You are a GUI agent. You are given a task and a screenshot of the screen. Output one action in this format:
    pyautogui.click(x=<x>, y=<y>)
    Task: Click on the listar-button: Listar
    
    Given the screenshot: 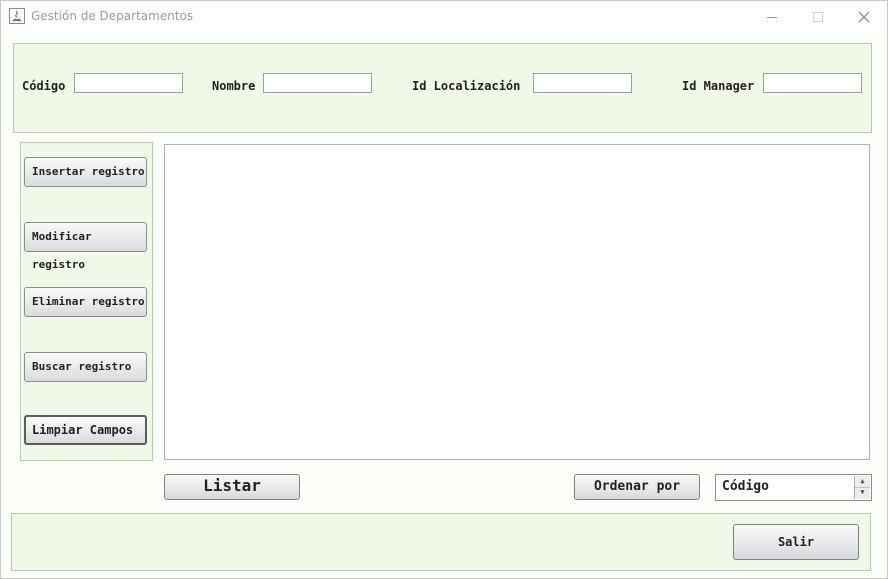 What is the action you would take?
    pyautogui.click(x=232, y=487)
    